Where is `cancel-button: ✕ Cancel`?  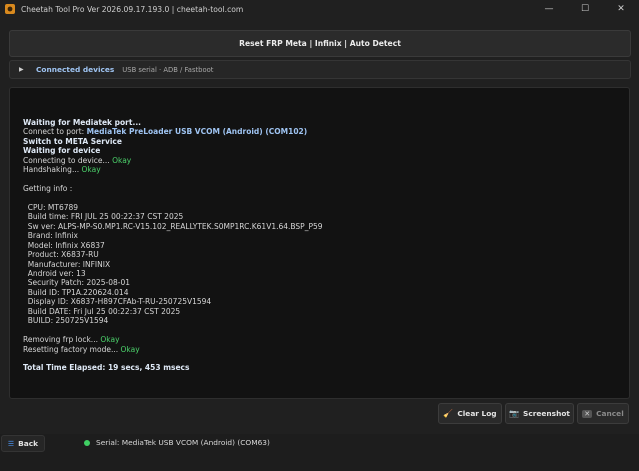 cancel-button: ✕ Cancel is located at coordinates (603, 413).